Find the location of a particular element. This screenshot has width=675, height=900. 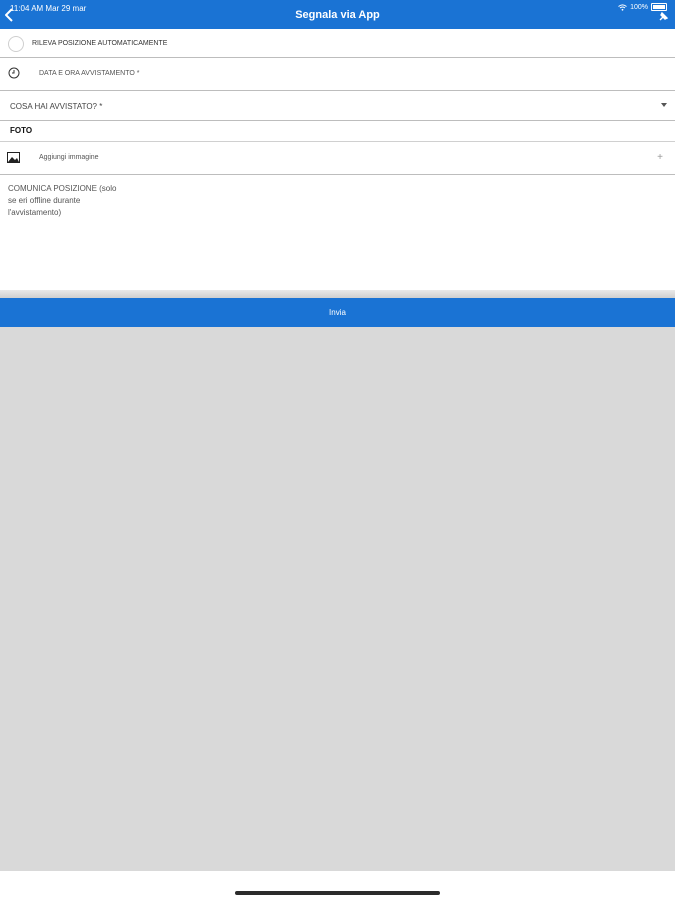

auto-position-radio is located at coordinates (16, 44).